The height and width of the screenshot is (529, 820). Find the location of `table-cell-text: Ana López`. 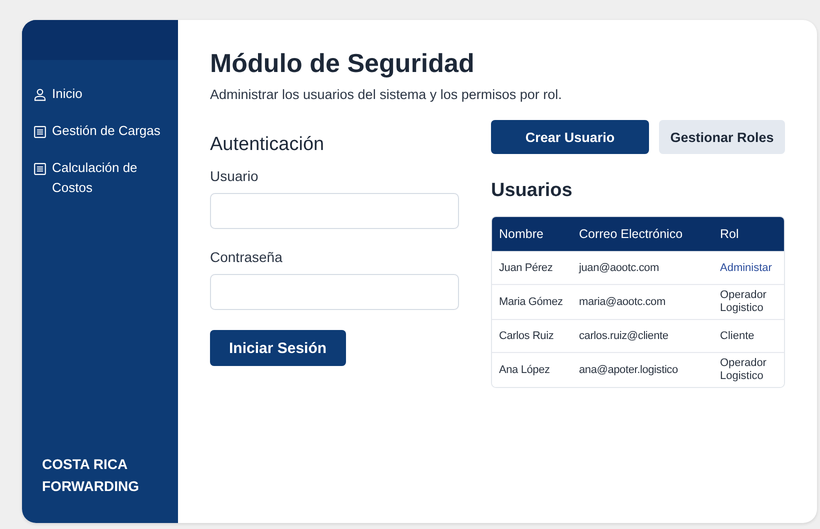

table-cell-text: Ana López is located at coordinates (524, 370).